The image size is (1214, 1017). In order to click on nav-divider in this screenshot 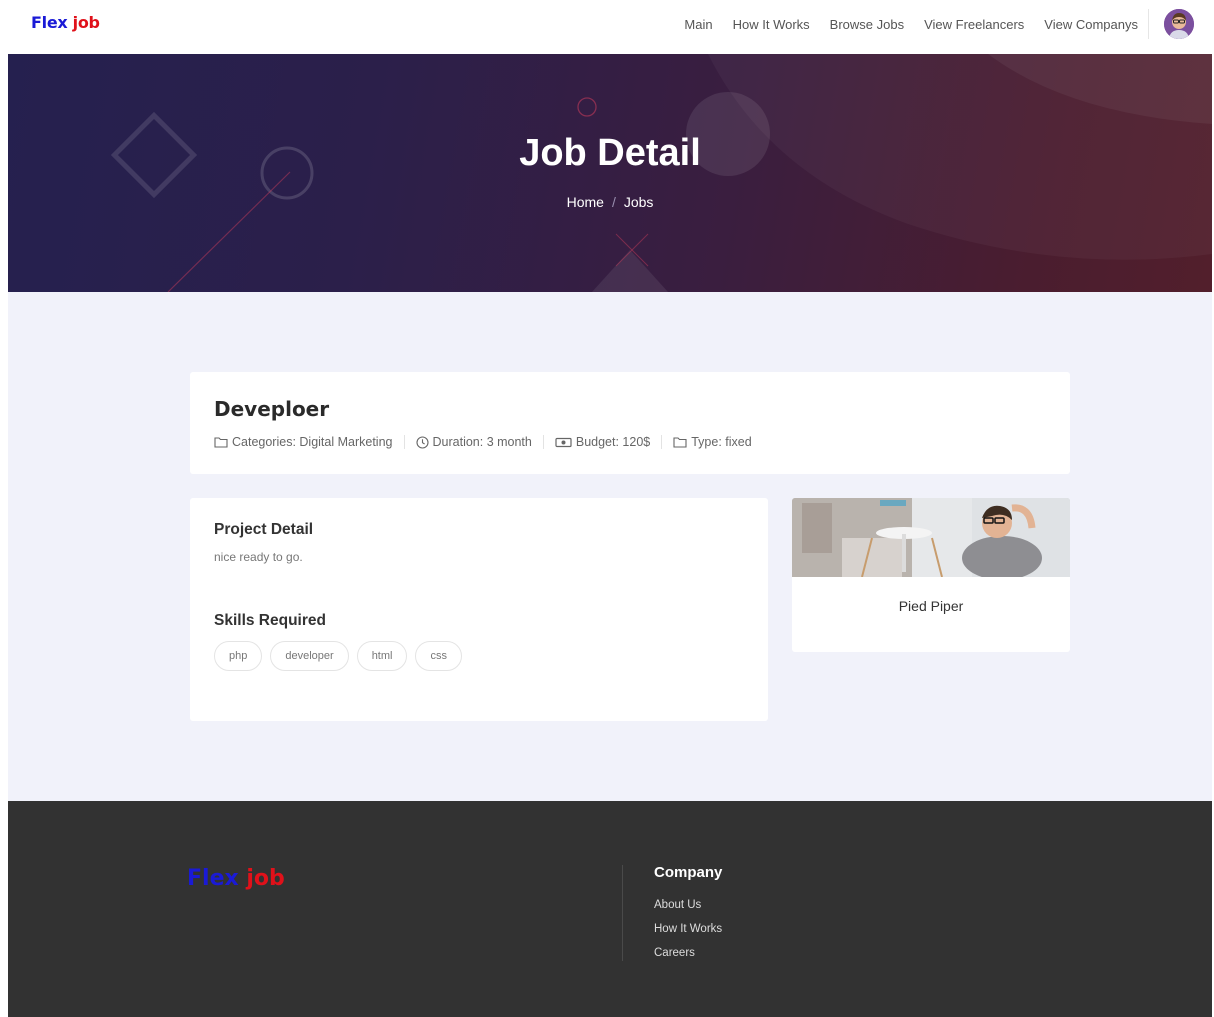, I will do `click(1148, 24)`.